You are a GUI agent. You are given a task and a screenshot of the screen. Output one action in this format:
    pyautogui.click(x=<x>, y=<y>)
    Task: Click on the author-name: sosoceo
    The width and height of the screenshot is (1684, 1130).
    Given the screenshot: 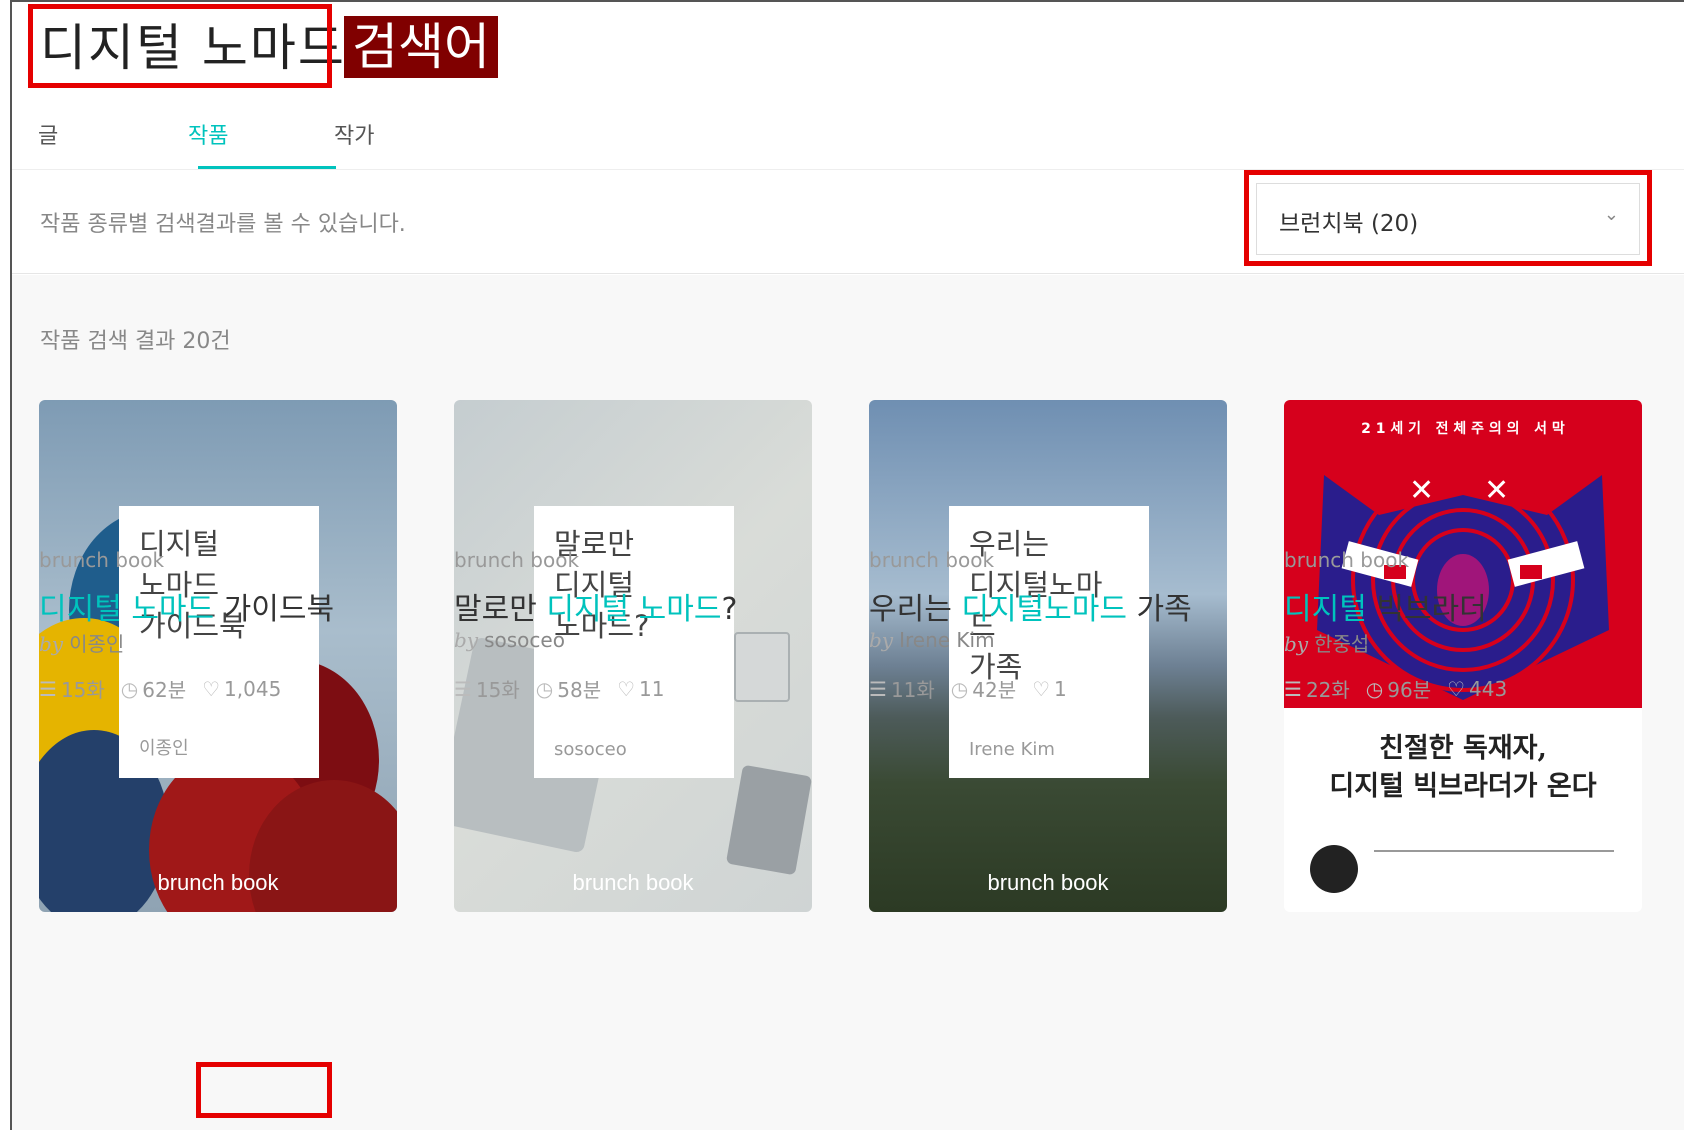 What is the action you would take?
    pyautogui.click(x=524, y=640)
    